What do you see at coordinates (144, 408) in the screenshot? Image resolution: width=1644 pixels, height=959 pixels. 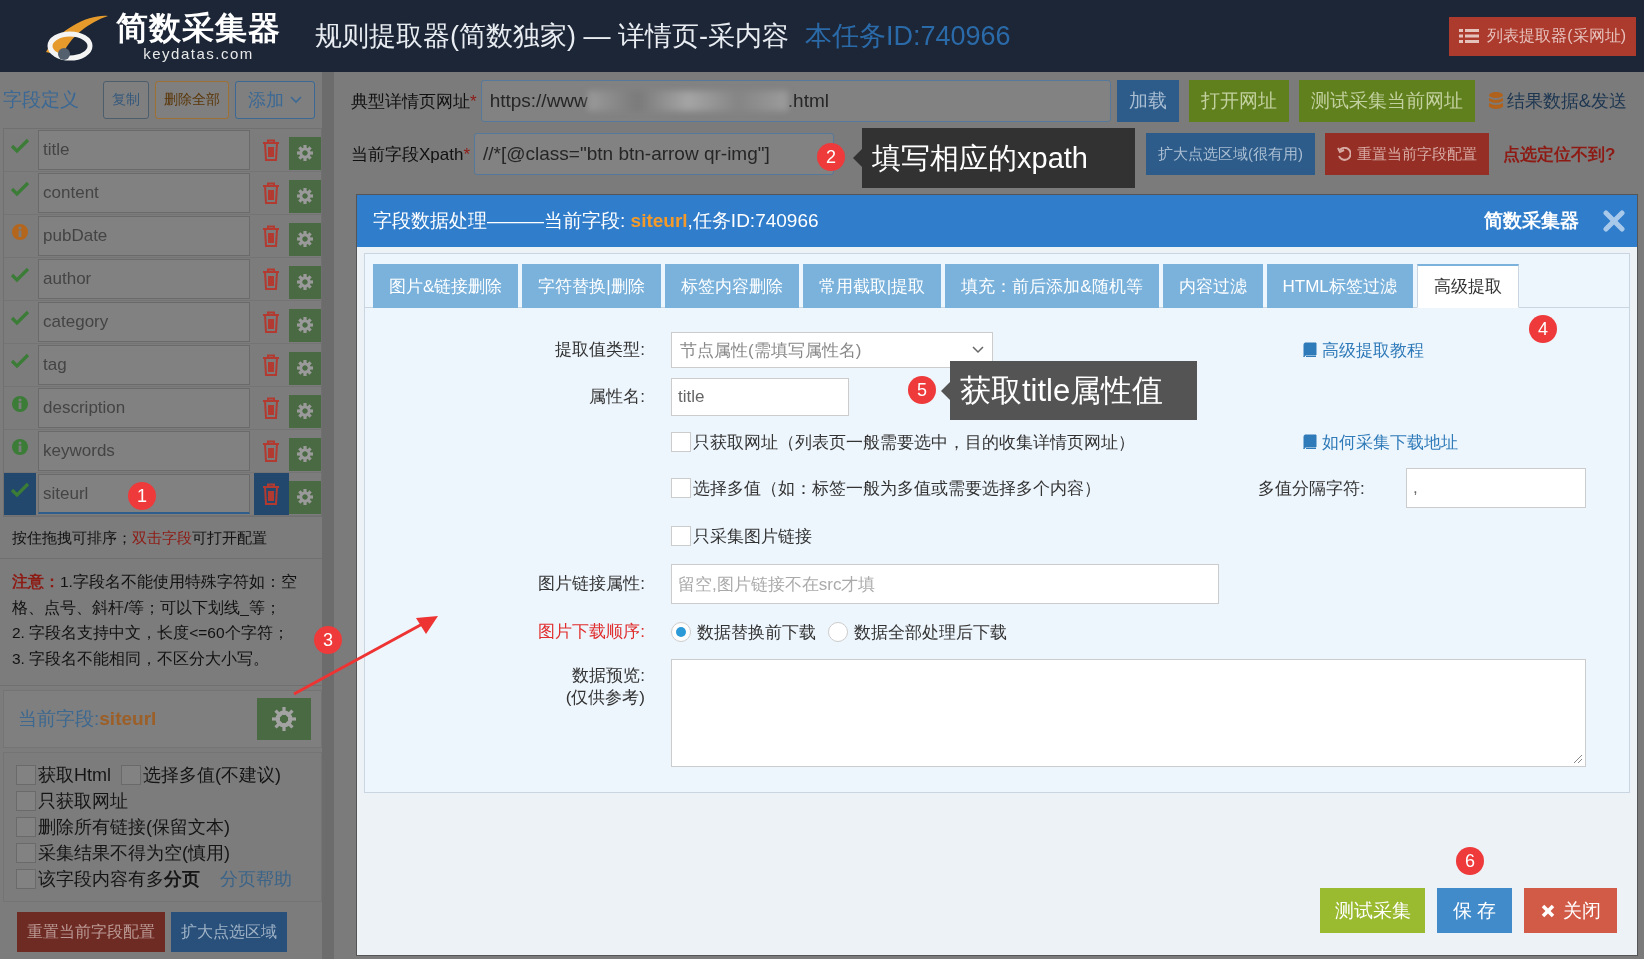 I see `field-name-input: description` at bounding box center [144, 408].